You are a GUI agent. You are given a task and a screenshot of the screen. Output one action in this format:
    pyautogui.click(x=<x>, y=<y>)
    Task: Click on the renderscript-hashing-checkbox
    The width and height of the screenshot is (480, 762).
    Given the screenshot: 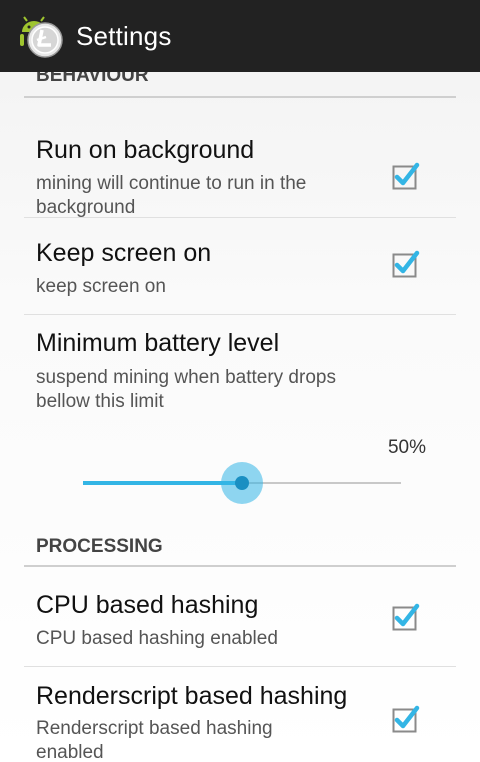 What is the action you would take?
    pyautogui.click(x=406, y=719)
    